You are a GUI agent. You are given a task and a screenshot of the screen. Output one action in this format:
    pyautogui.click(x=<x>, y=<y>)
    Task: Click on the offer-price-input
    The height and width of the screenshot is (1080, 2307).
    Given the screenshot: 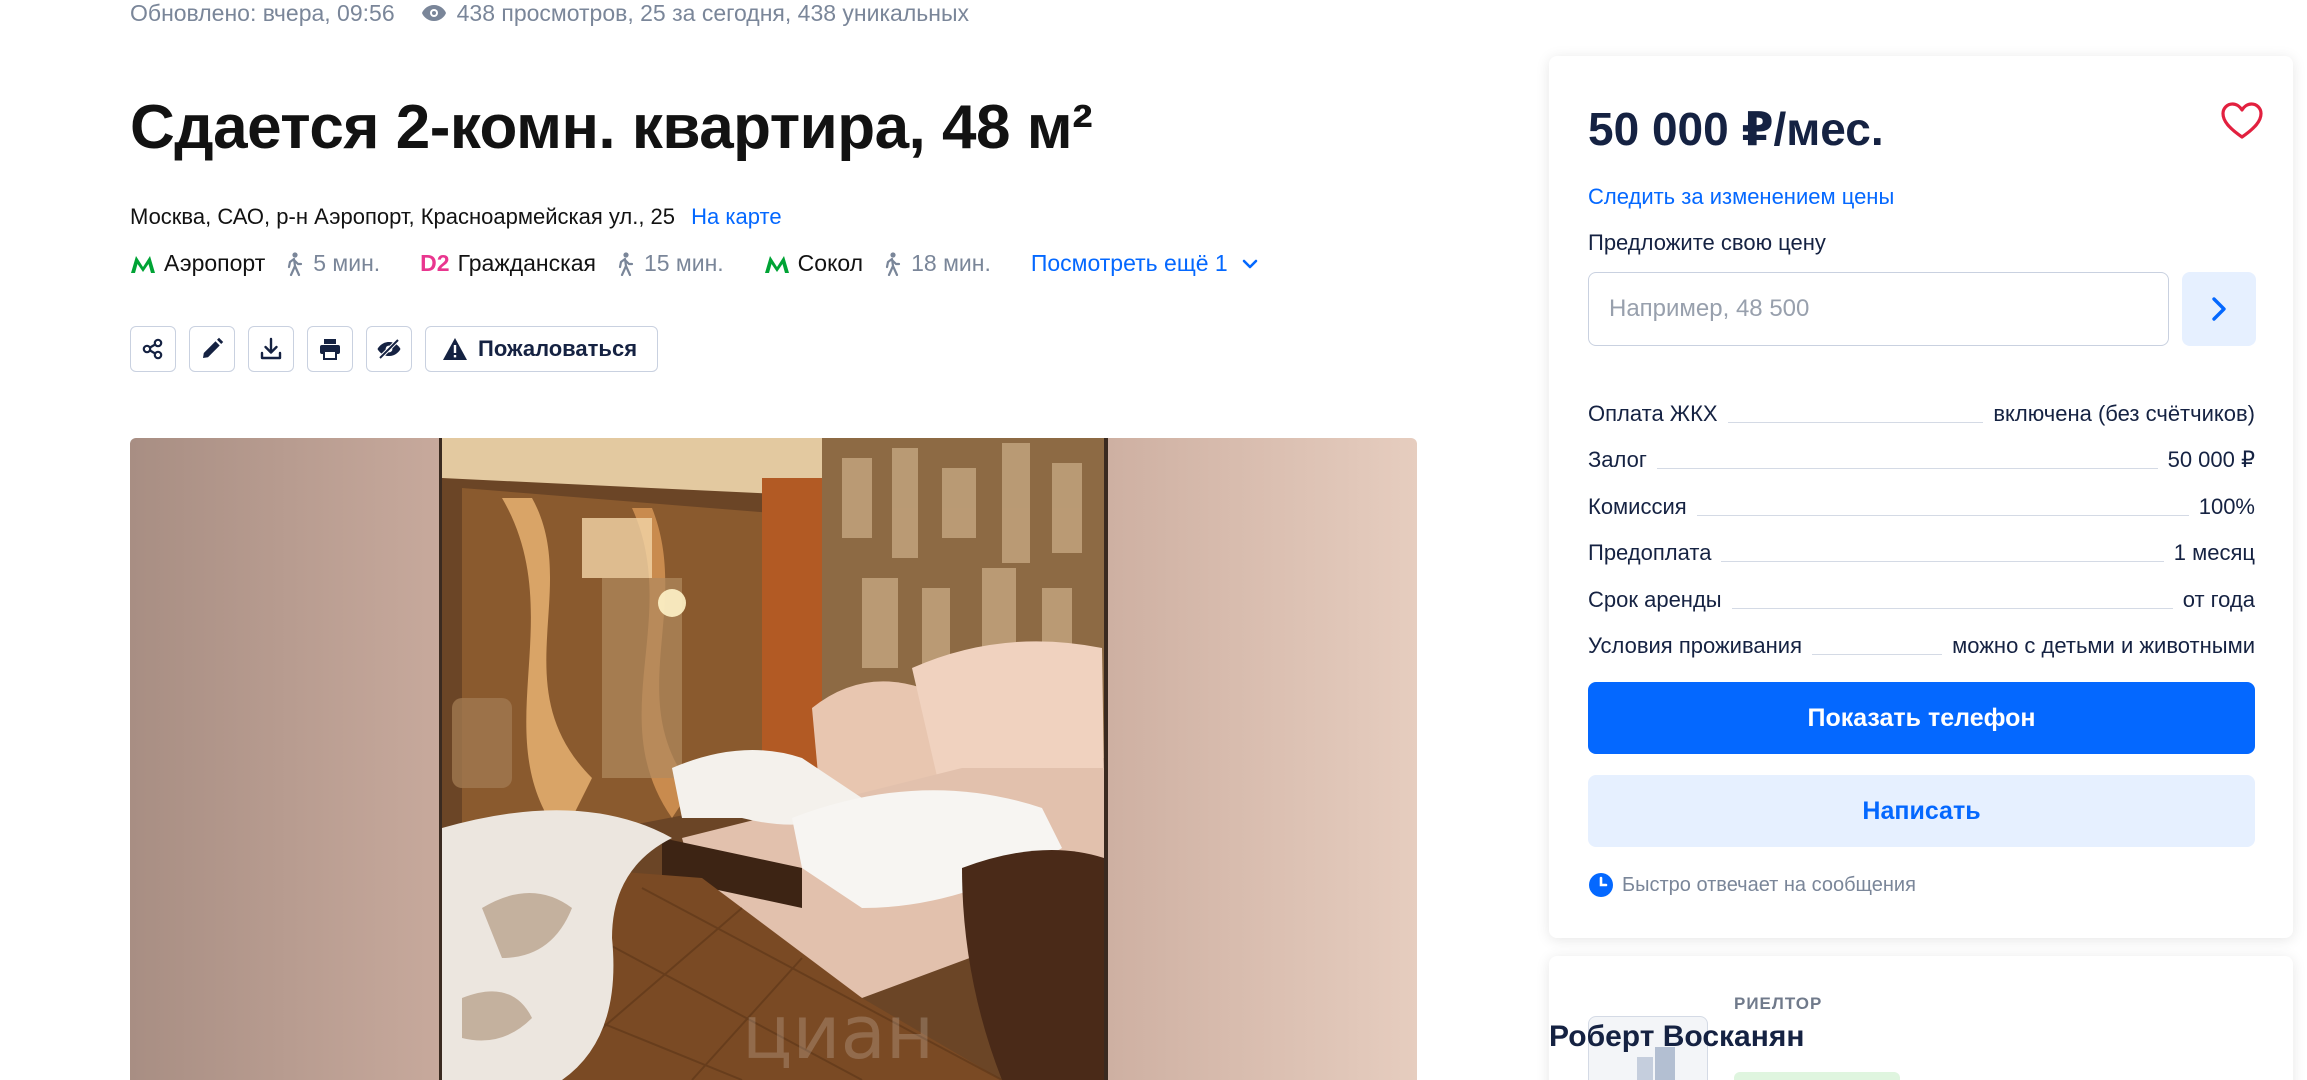 What is the action you would take?
    pyautogui.click(x=1878, y=309)
    